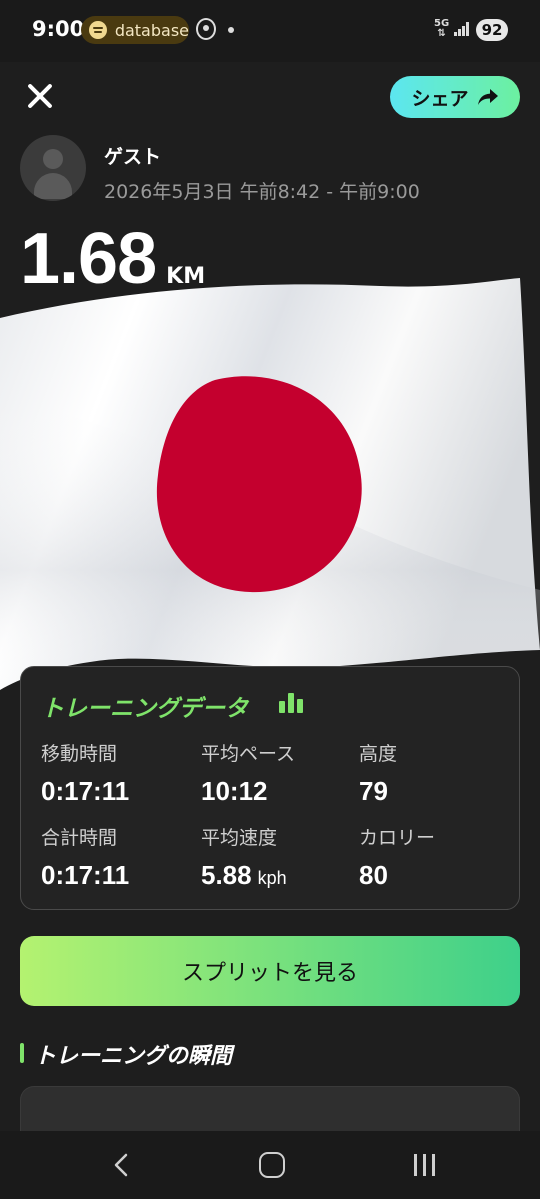 Image resolution: width=540 pixels, height=1199 pixels. I want to click on spotify-icon, so click(98, 30).